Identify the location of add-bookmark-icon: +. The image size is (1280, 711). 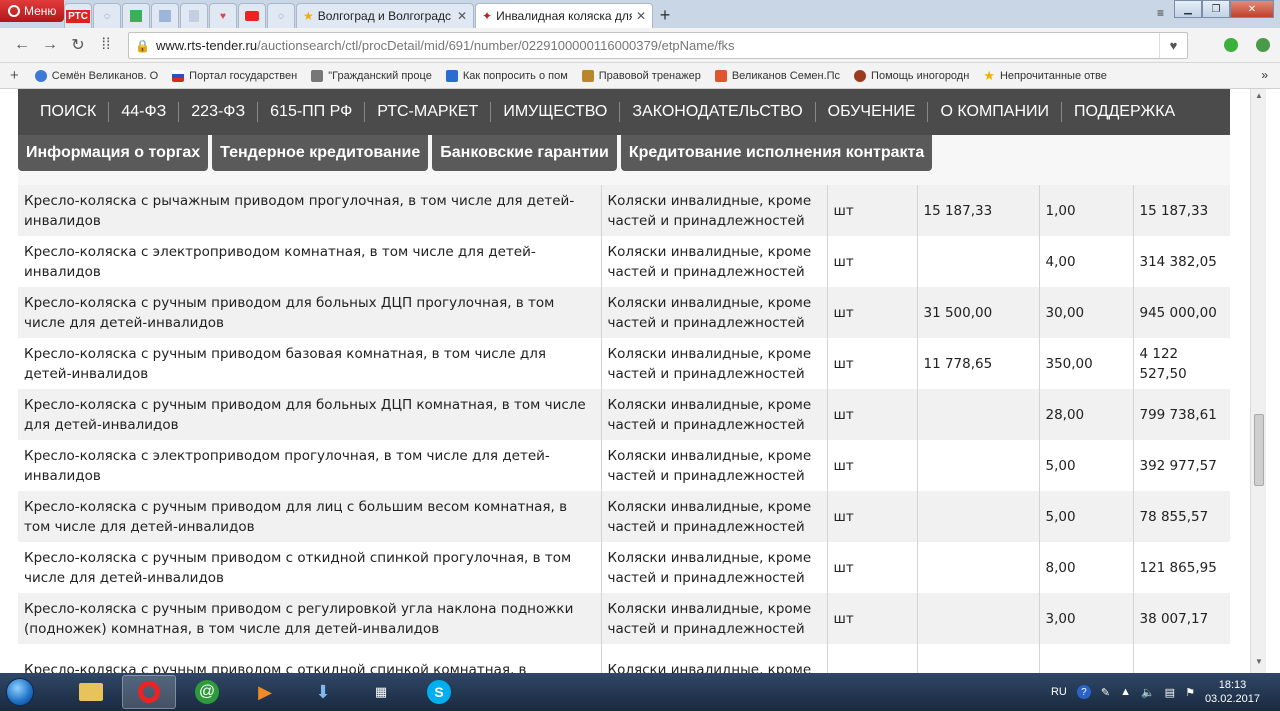
(14, 75).